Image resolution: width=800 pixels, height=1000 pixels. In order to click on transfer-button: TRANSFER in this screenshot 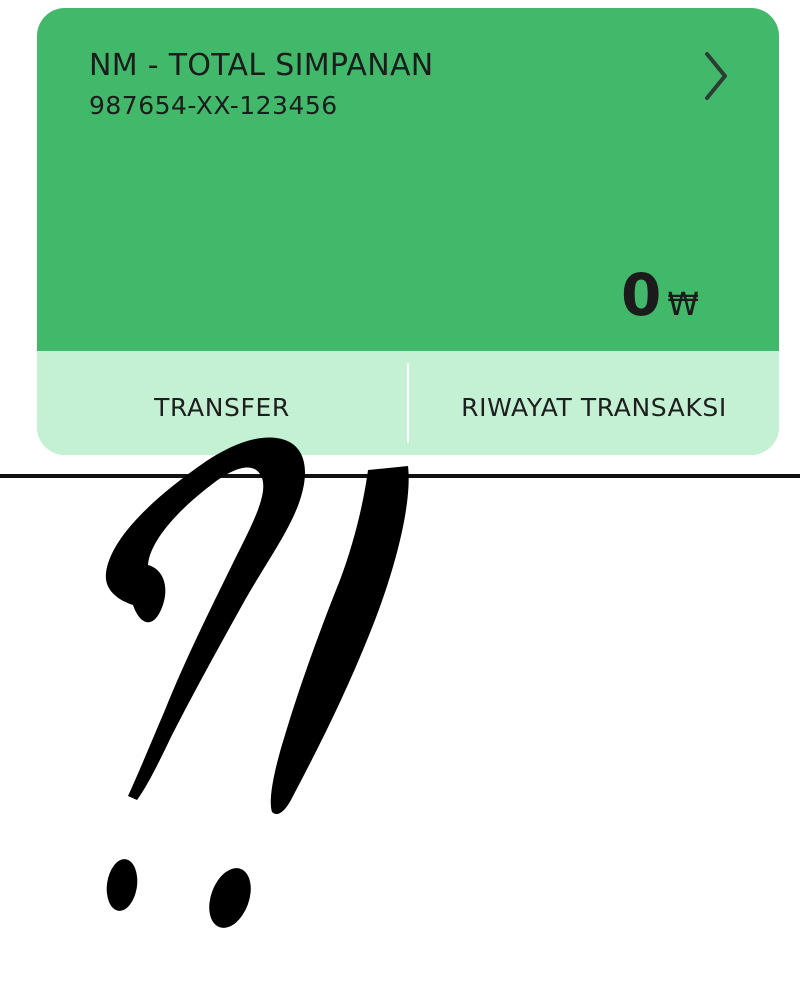, I will do `click(222, 403)`.